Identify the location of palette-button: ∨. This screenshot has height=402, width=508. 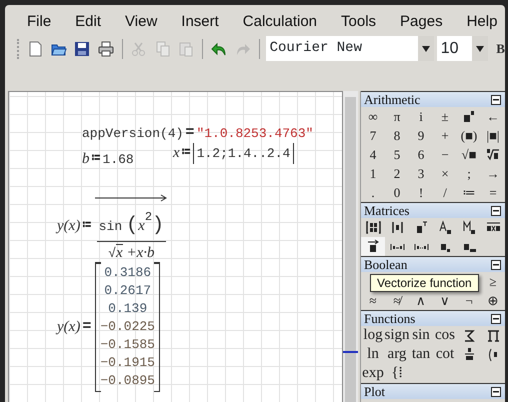
(445, 300).